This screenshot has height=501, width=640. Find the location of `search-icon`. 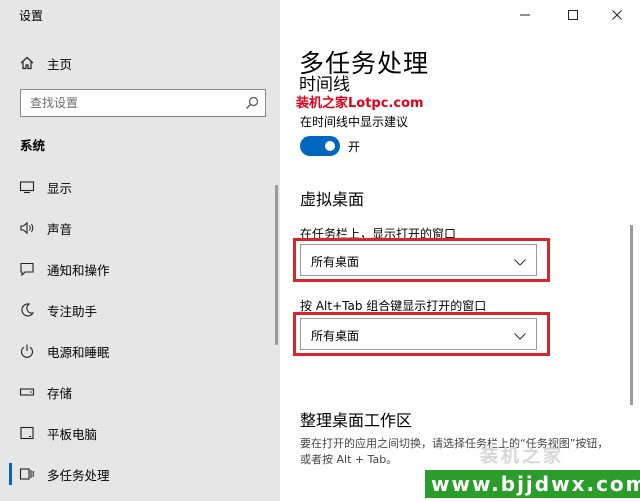

search-icon is located at coordinates (252, 103).